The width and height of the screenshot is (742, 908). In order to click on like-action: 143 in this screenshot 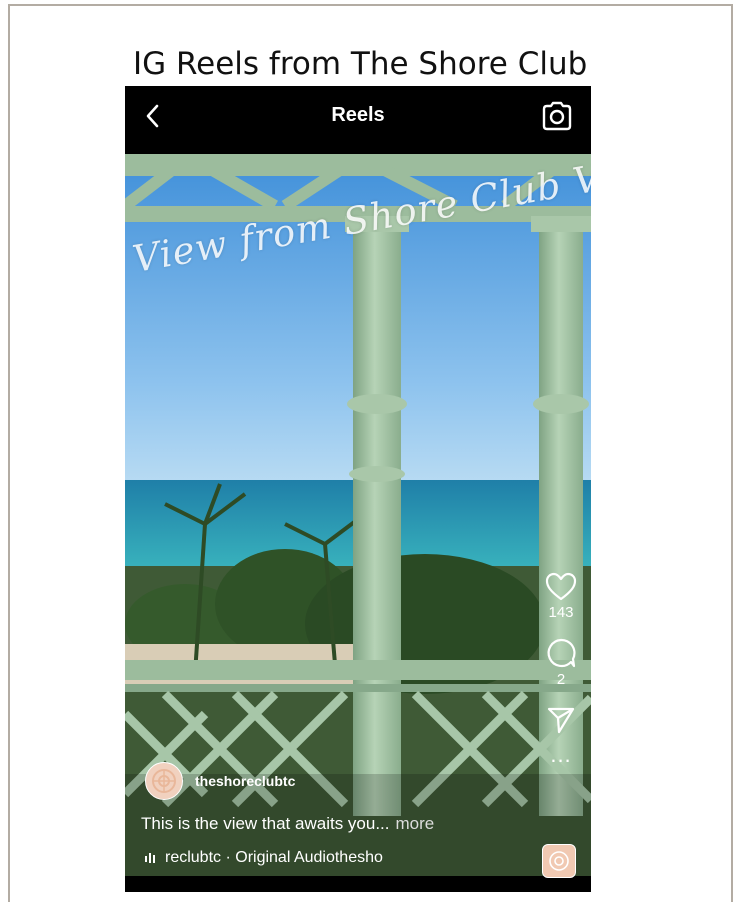, I will do `click(561, 596)`.